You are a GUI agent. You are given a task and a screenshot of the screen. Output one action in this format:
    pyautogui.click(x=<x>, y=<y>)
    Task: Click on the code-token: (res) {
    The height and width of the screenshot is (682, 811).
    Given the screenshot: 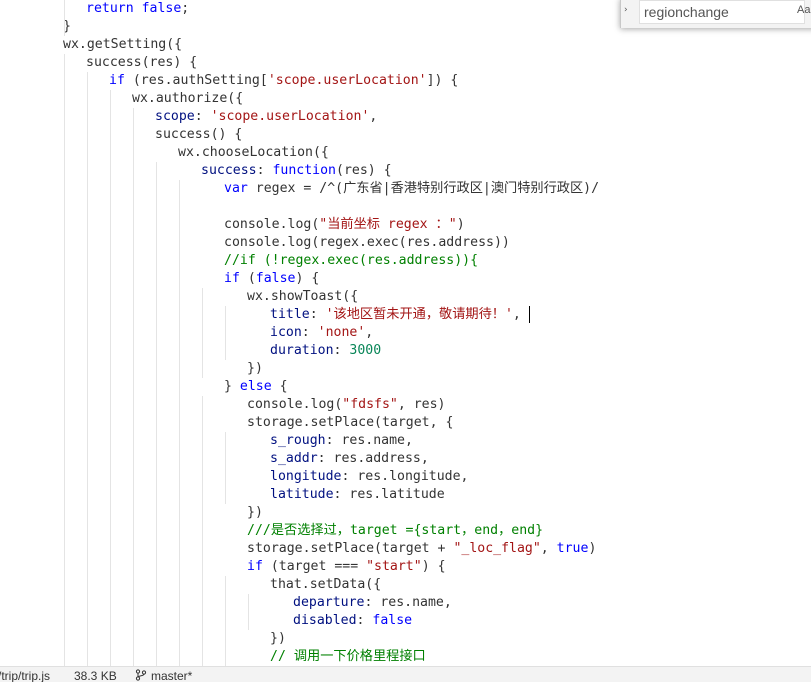 What is the action you would take?
    pyautogui.click(x=364, y=170)
    